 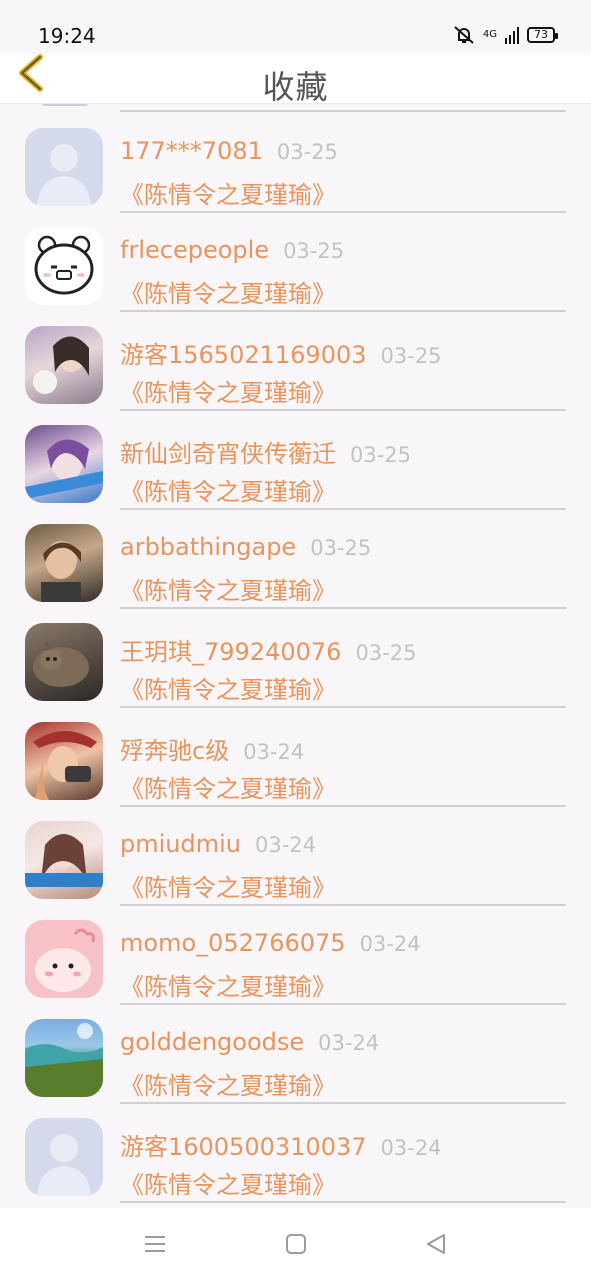 I want to click on back-triangle-icon, so click(x=436, y=1244).